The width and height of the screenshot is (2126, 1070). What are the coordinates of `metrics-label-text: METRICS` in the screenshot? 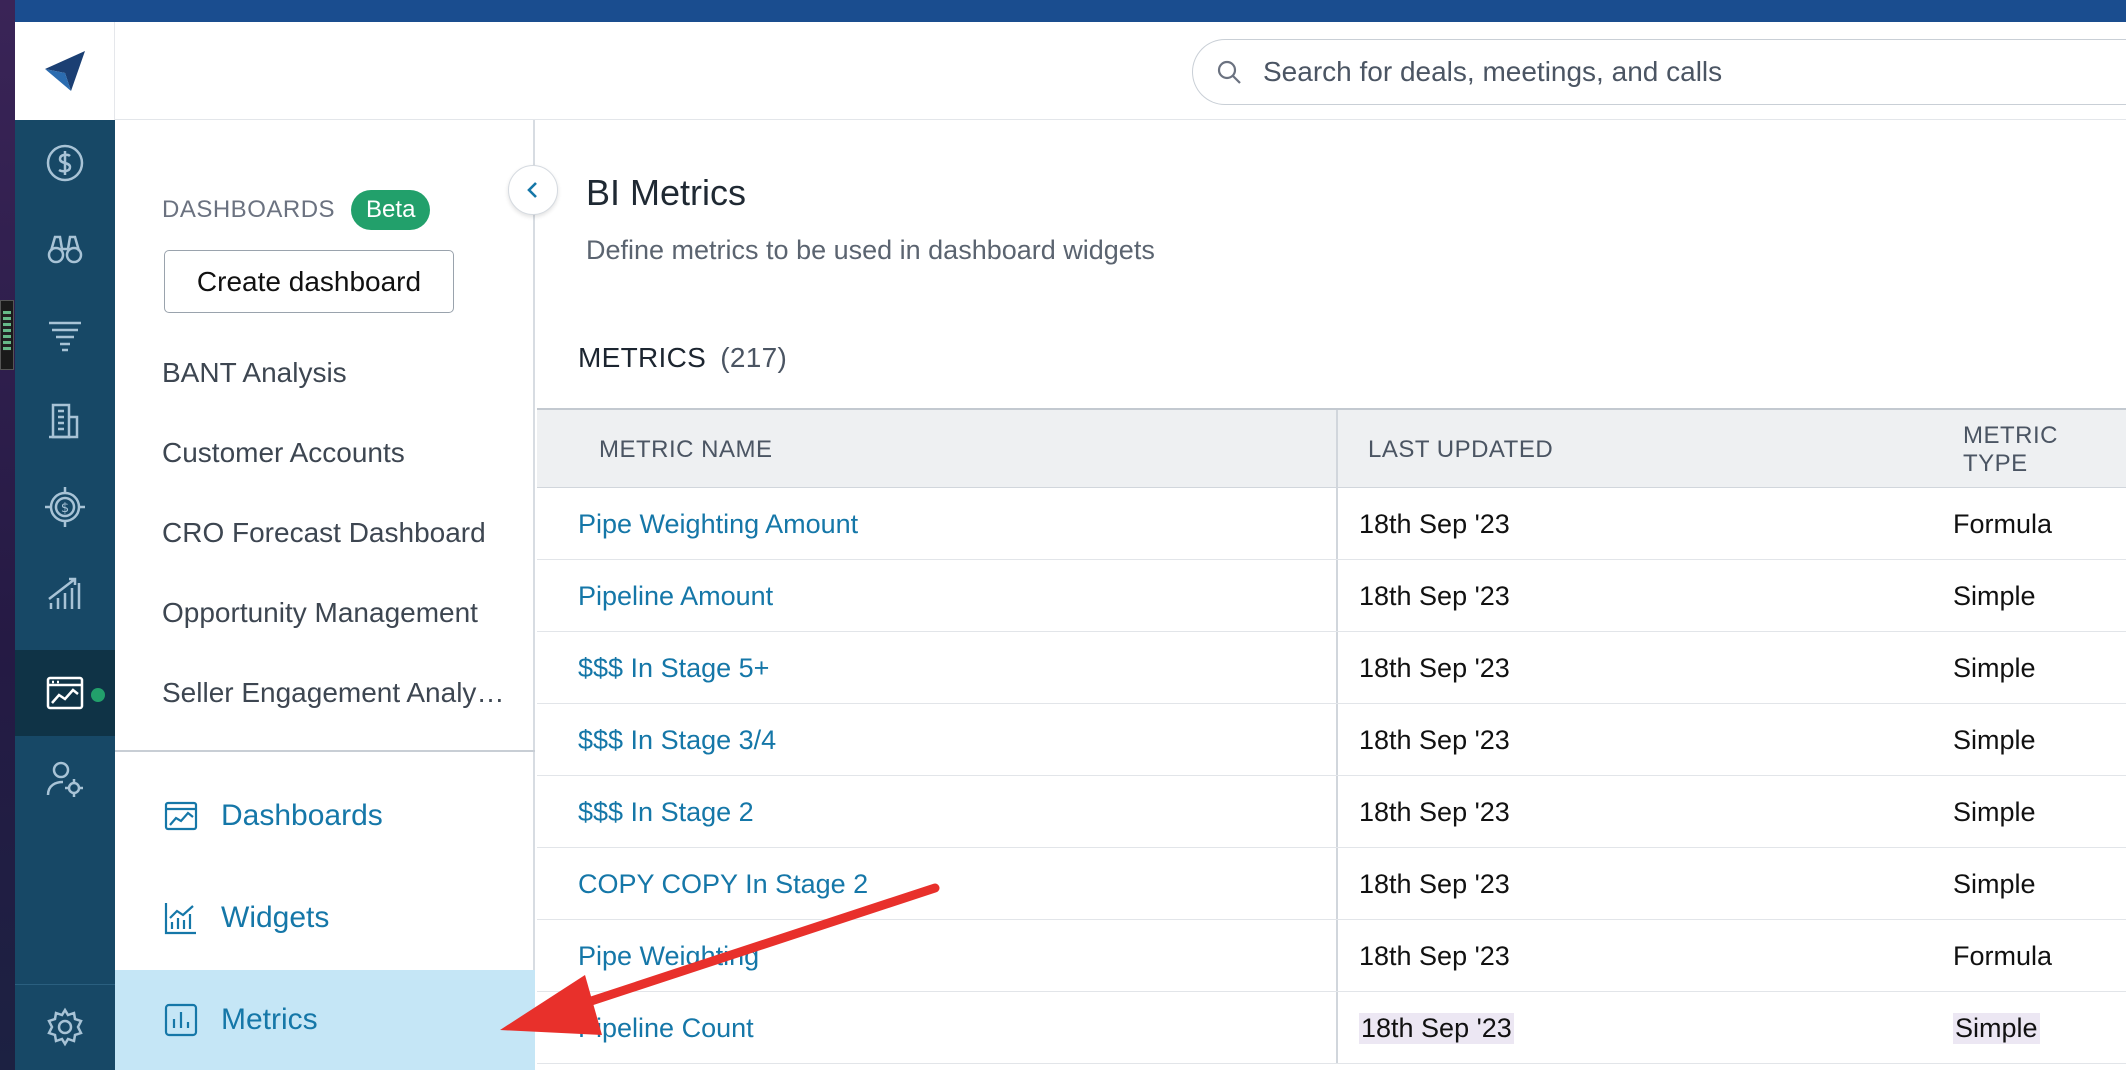 It's located at (642, 357).